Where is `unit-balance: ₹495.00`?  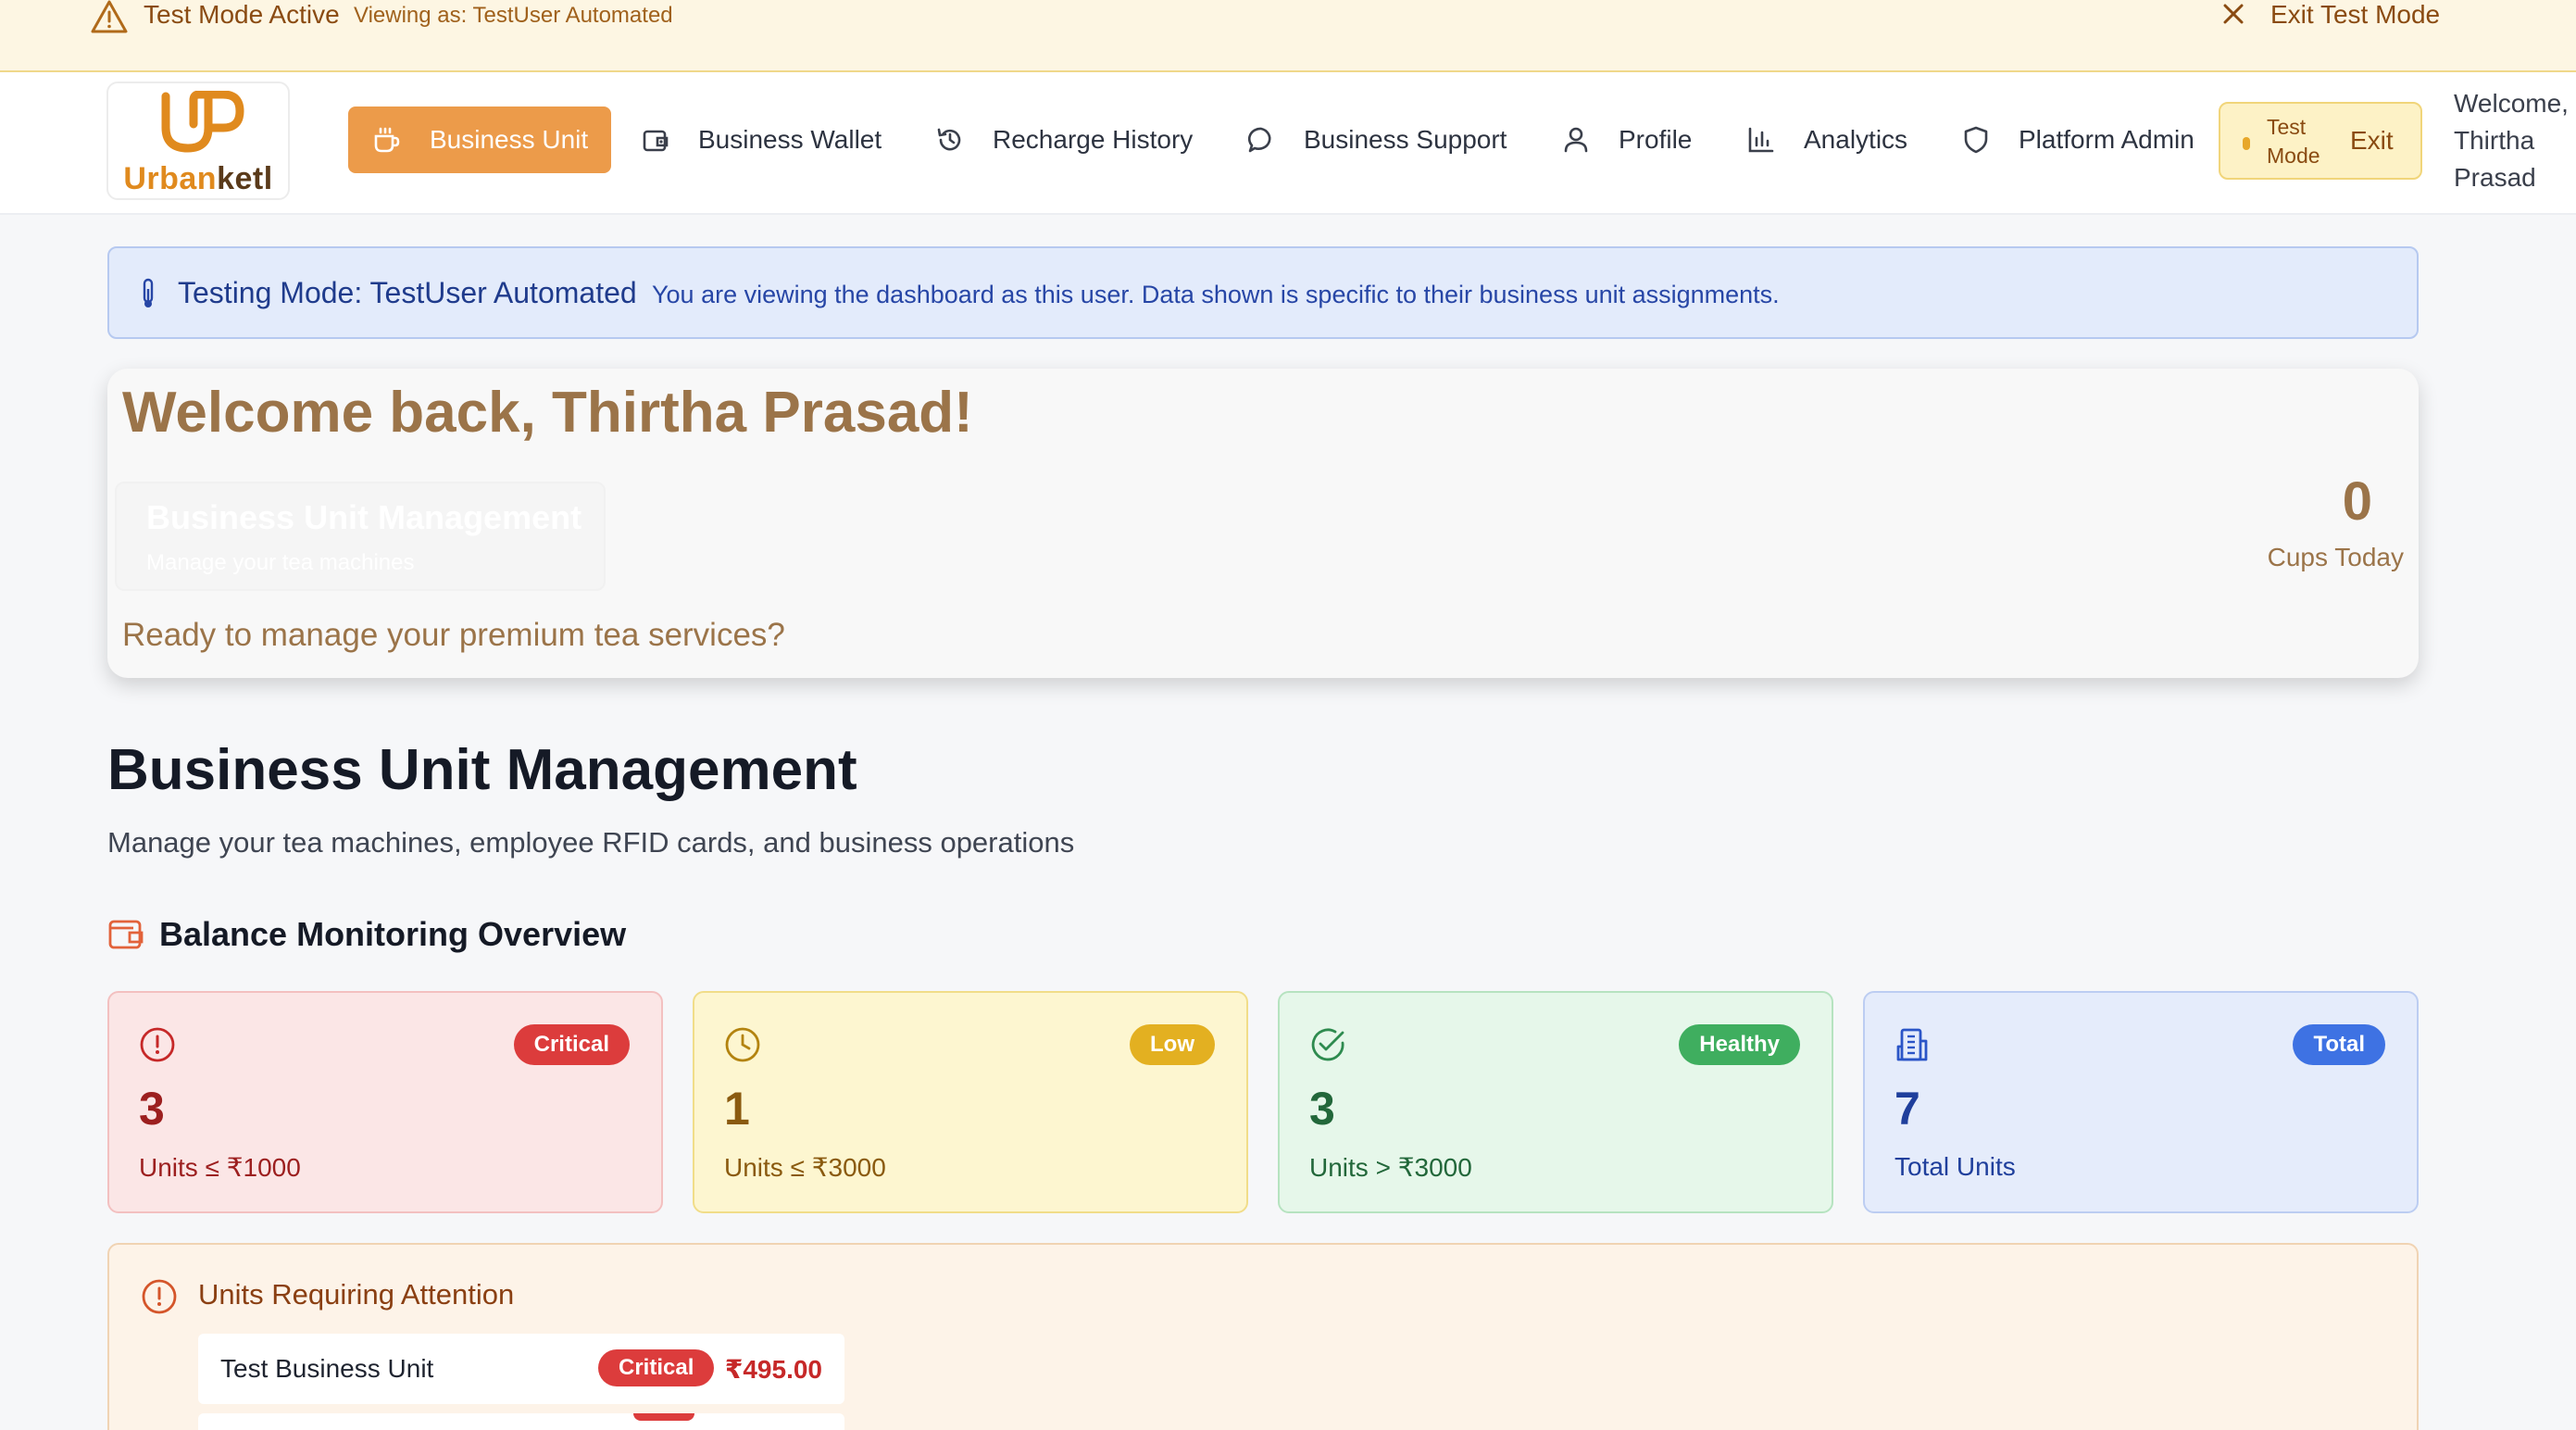
unit-balance: ₹495.00 is located at coordinates (773, 1369).